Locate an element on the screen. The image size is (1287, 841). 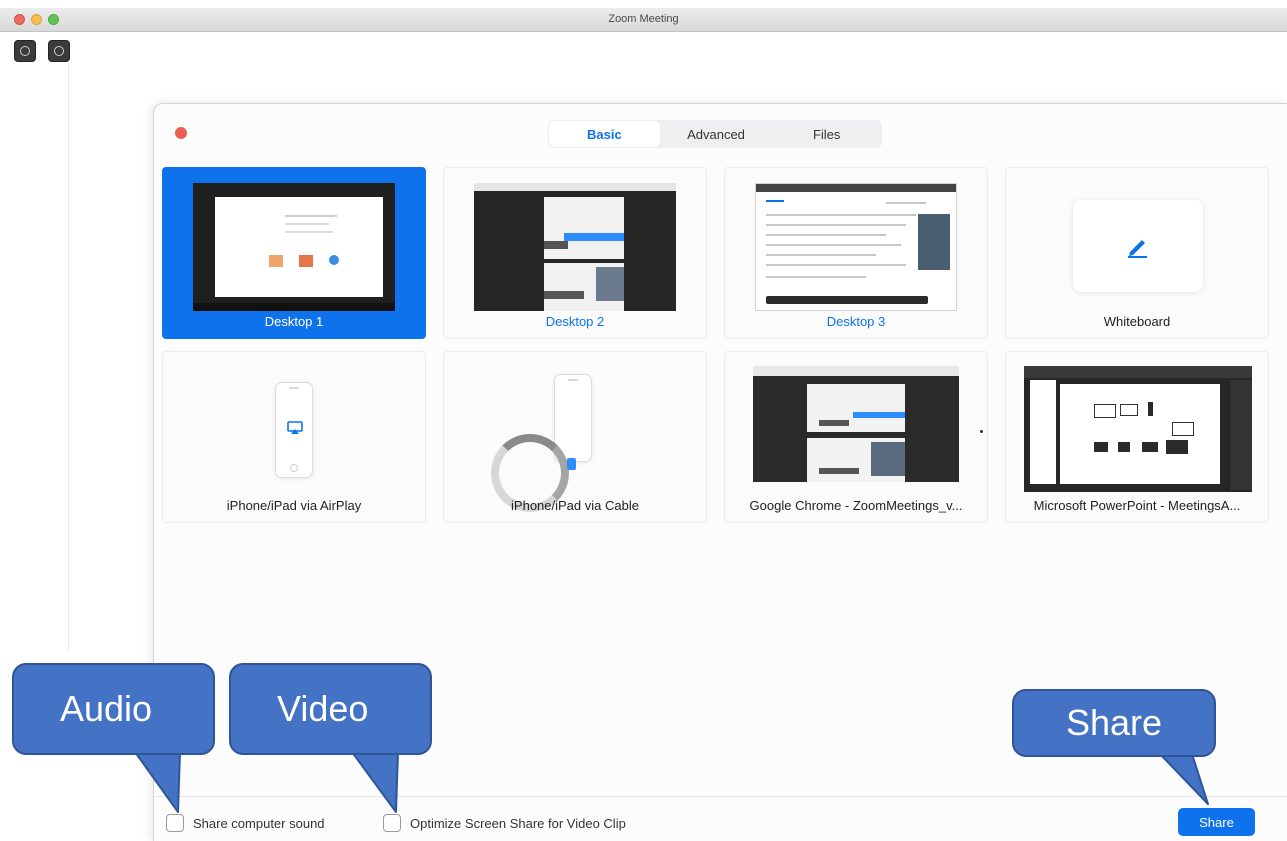
audio-callout: Audio is located at coordinates (113, 709).